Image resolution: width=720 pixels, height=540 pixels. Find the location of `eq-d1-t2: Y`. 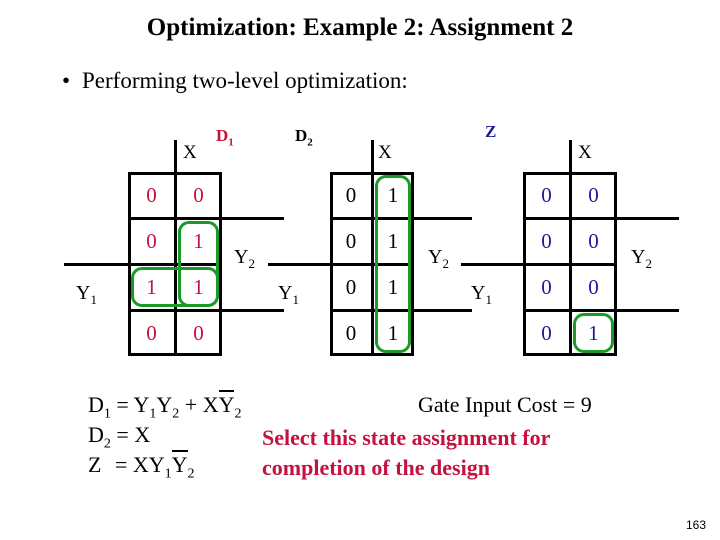

eq-d1-t2: Y is located at coordinates (164, 404).